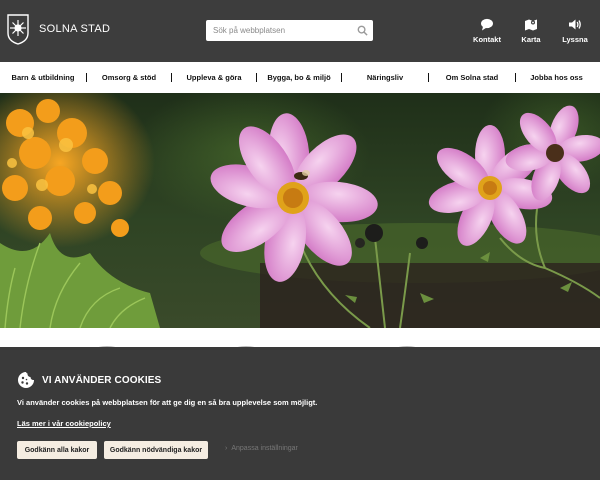  I want to click on contact-label: Kontakt, so click(487, 39).